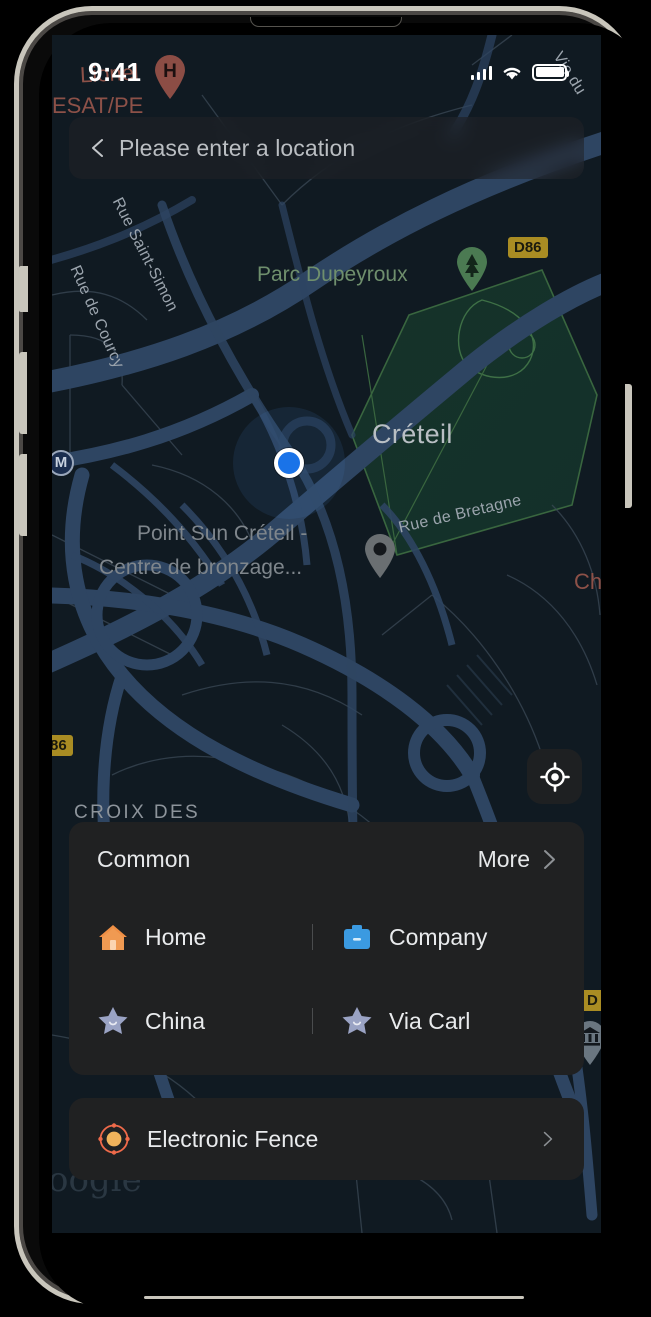 This screenshot has height=1317, width=651. What do you see at coordinates (233, 1138) in the screenshot?
I see `electronic-fence-label: Electronic Fence` at bounding box center [233, 1138].